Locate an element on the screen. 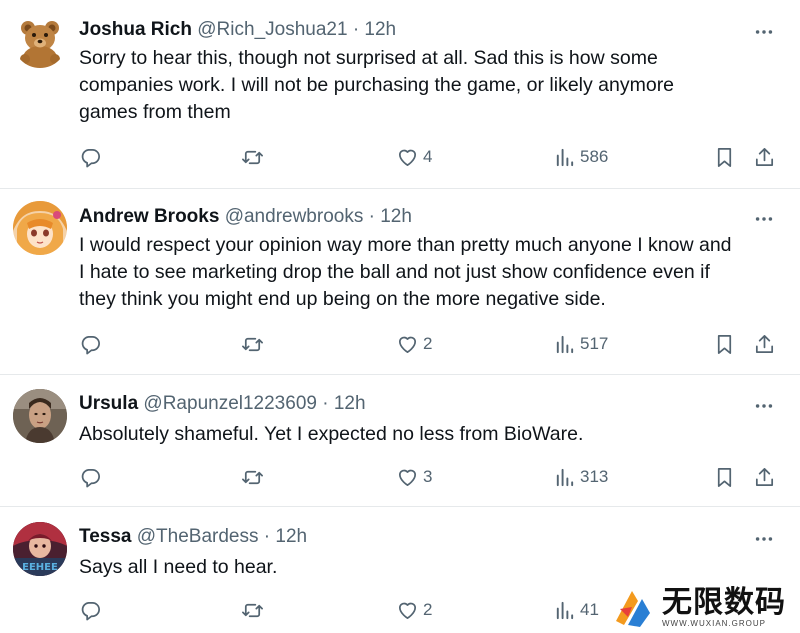 This screenshot has width=800, height=633. portrait-avatar-icon is located at coordinates (40, 416).